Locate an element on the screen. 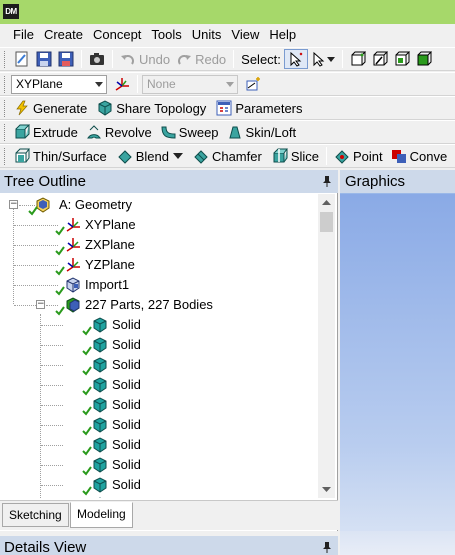 This screenshot has width=455, height=555. plane-select: XYPlane is located at coordinates (59, 84).